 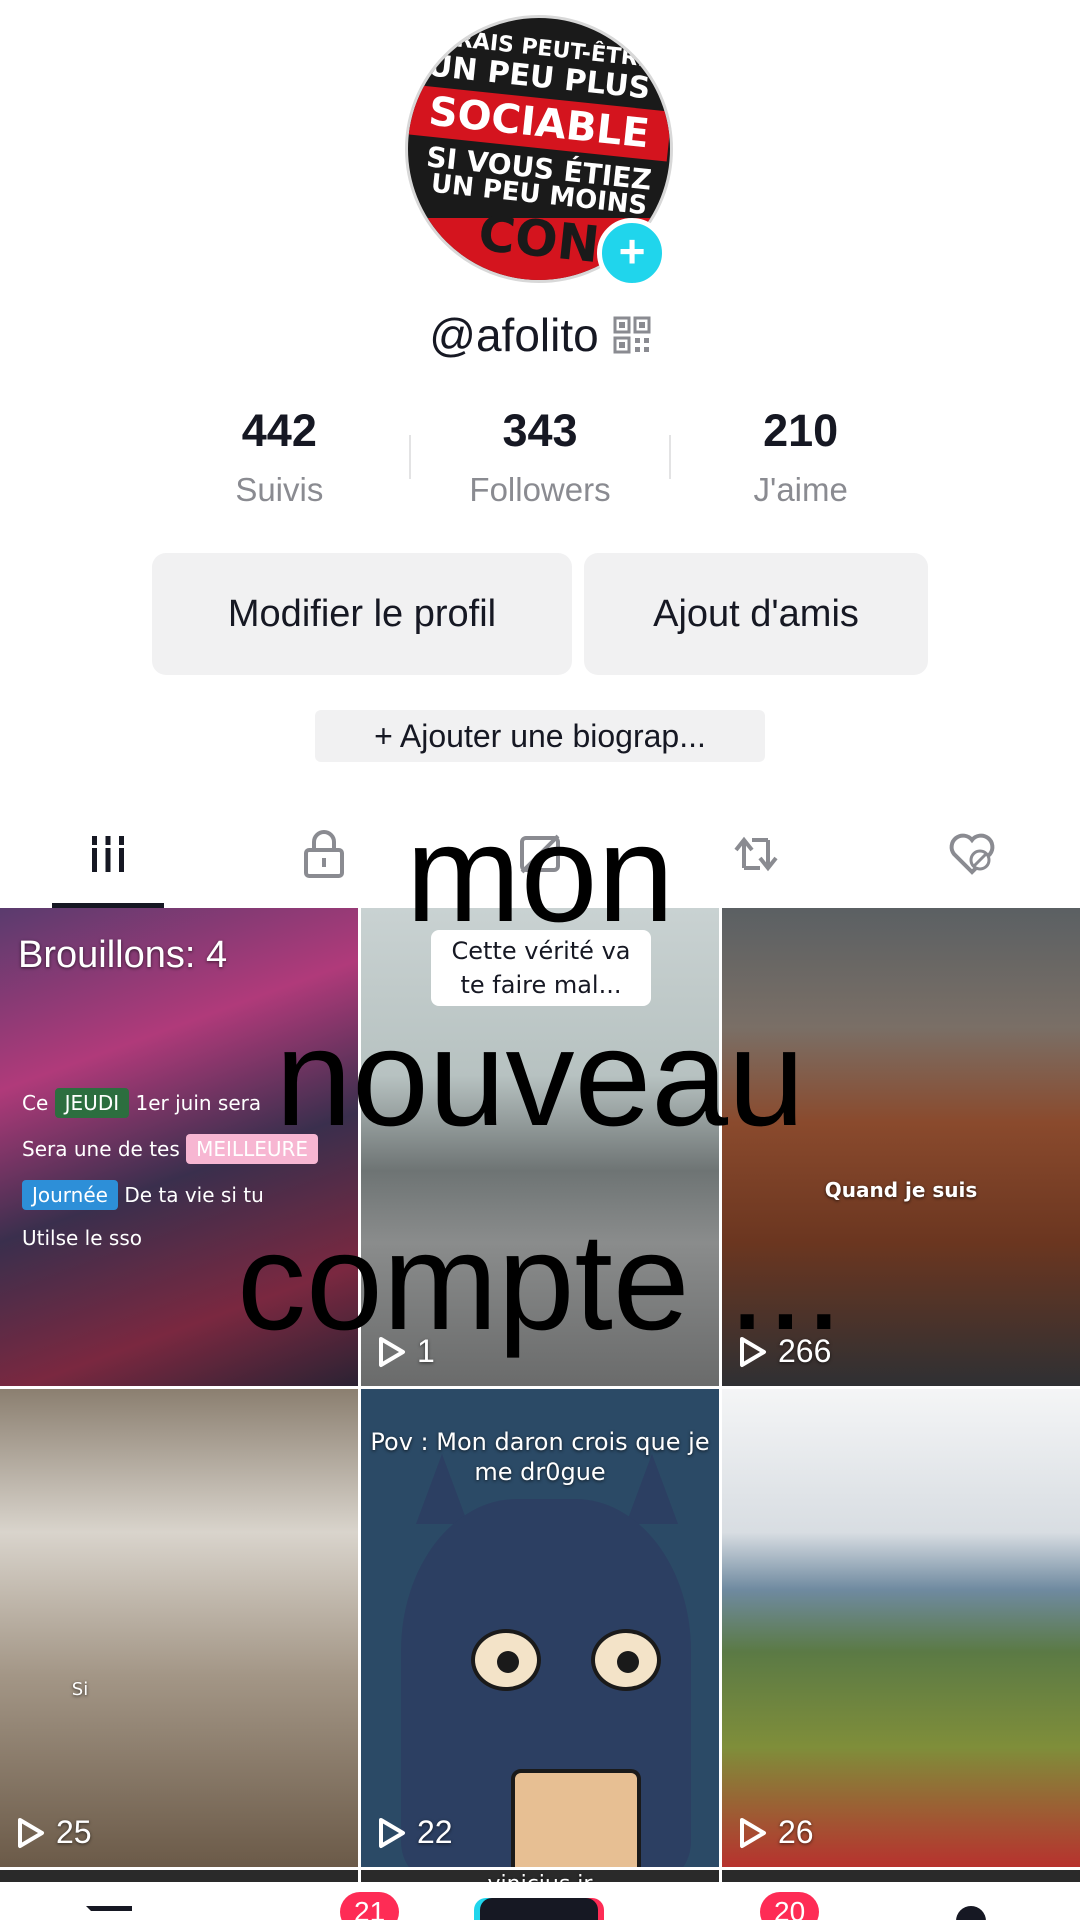 I want to click on stat-label: Followers, so click(x=540, y=489).